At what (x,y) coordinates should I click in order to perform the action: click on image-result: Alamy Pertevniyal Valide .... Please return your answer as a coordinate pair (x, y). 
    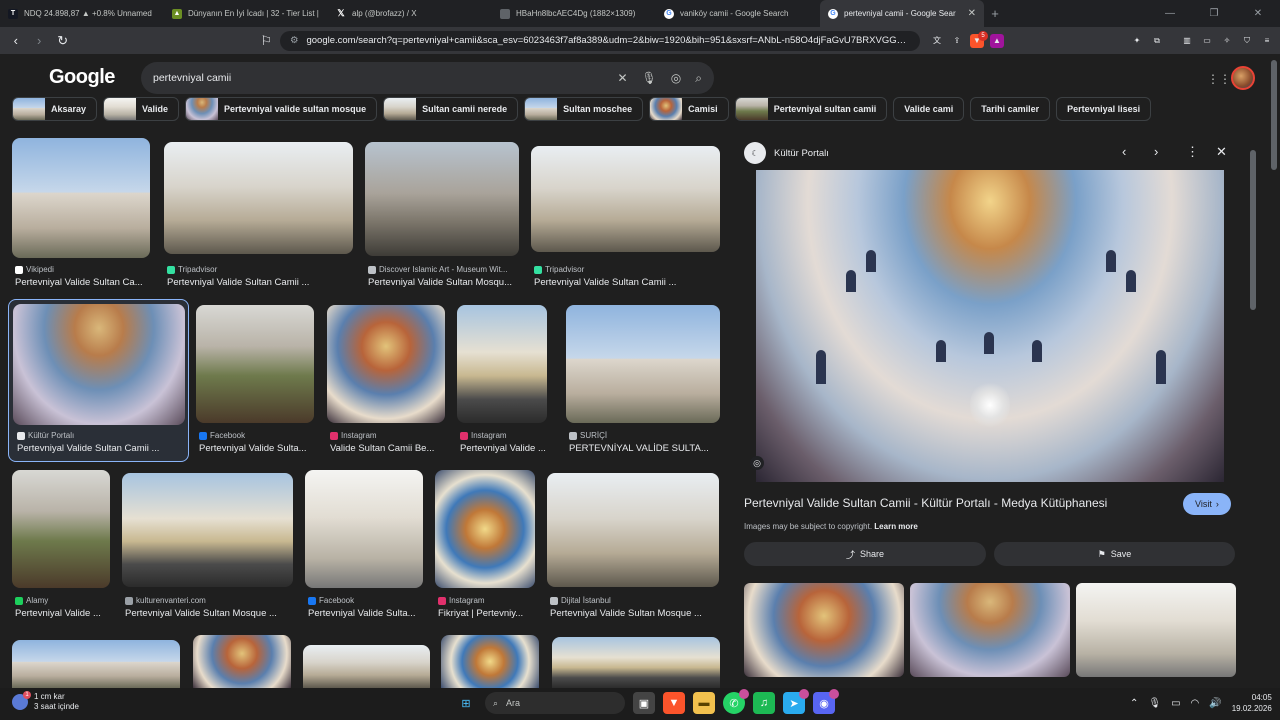
    Looking at the image, I should click on (62, 545).